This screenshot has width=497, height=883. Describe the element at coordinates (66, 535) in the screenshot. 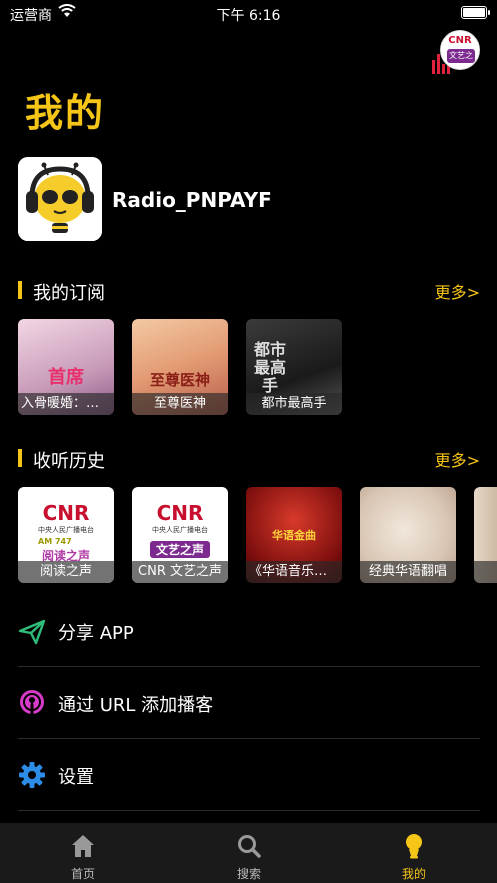

I see `history-card: CNR 中央人民广播电台 AM 747 阅读之声 阅读之声` at that location.